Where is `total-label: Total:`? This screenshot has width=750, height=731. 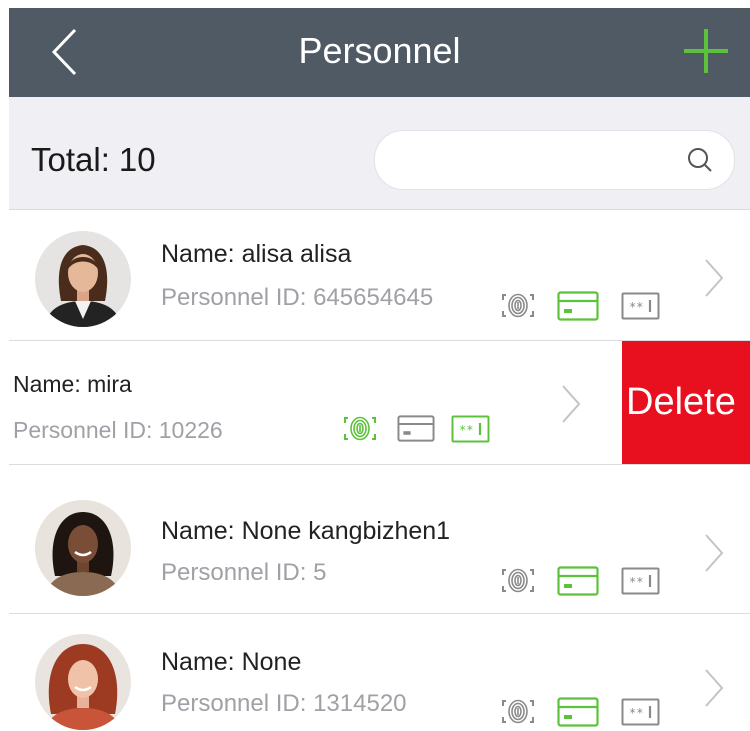 total-label: Total: is located at coordinates (70, 159).